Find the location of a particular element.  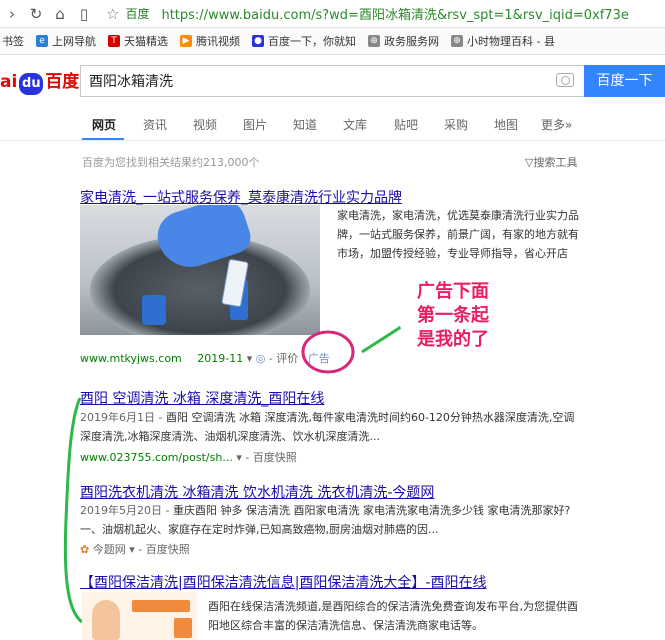

baidu-header: ai du 百度 酉阳冰箱清洗 百度一下 is located at coordinates (332, 80).